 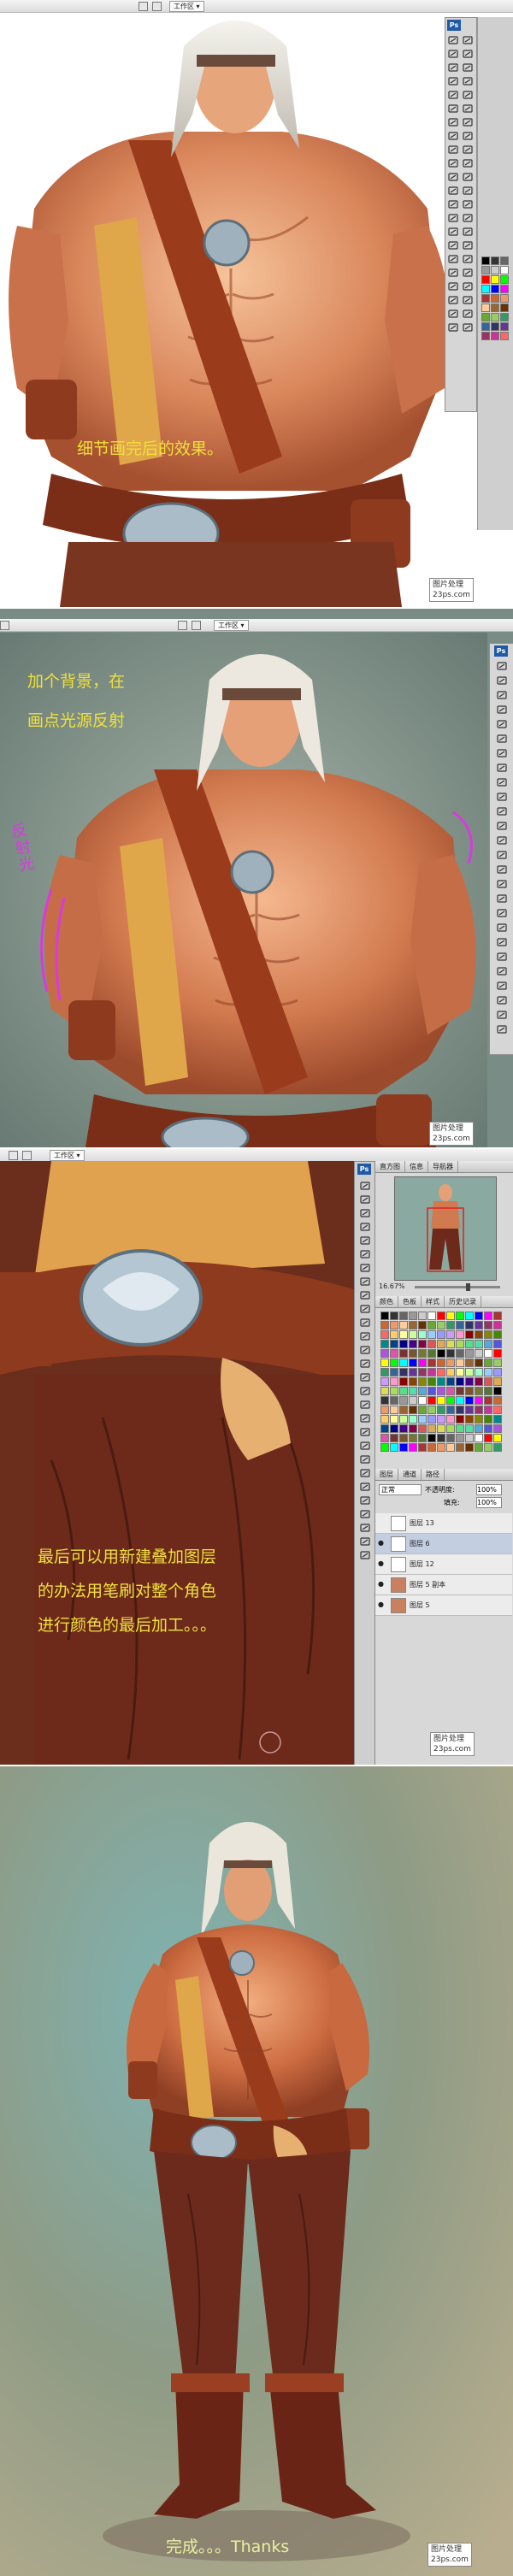 I want to click on healing-brush-icon, so click(x=502, y=753).